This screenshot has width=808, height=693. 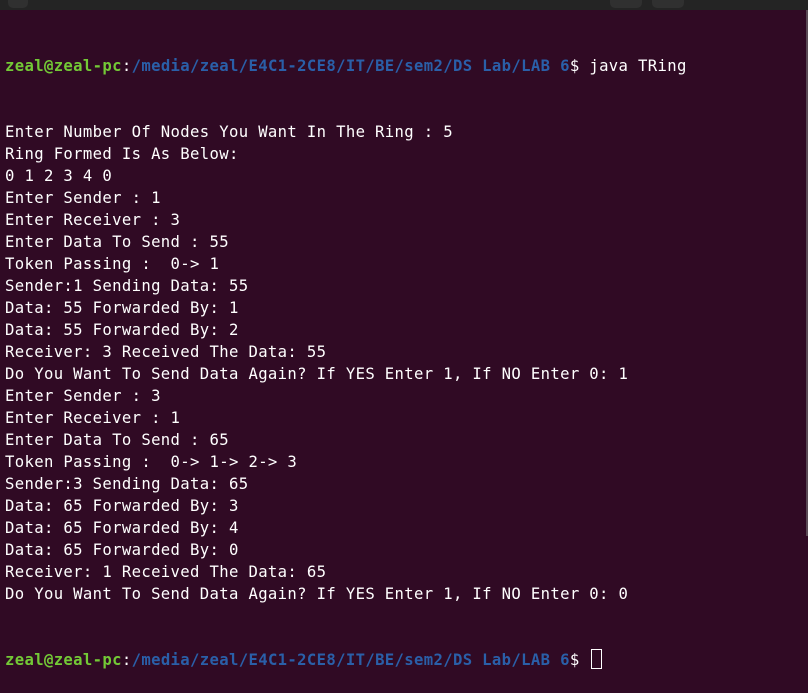 I want to click on output-line: Enter Receiver : 1, so click(x=93, y=418).